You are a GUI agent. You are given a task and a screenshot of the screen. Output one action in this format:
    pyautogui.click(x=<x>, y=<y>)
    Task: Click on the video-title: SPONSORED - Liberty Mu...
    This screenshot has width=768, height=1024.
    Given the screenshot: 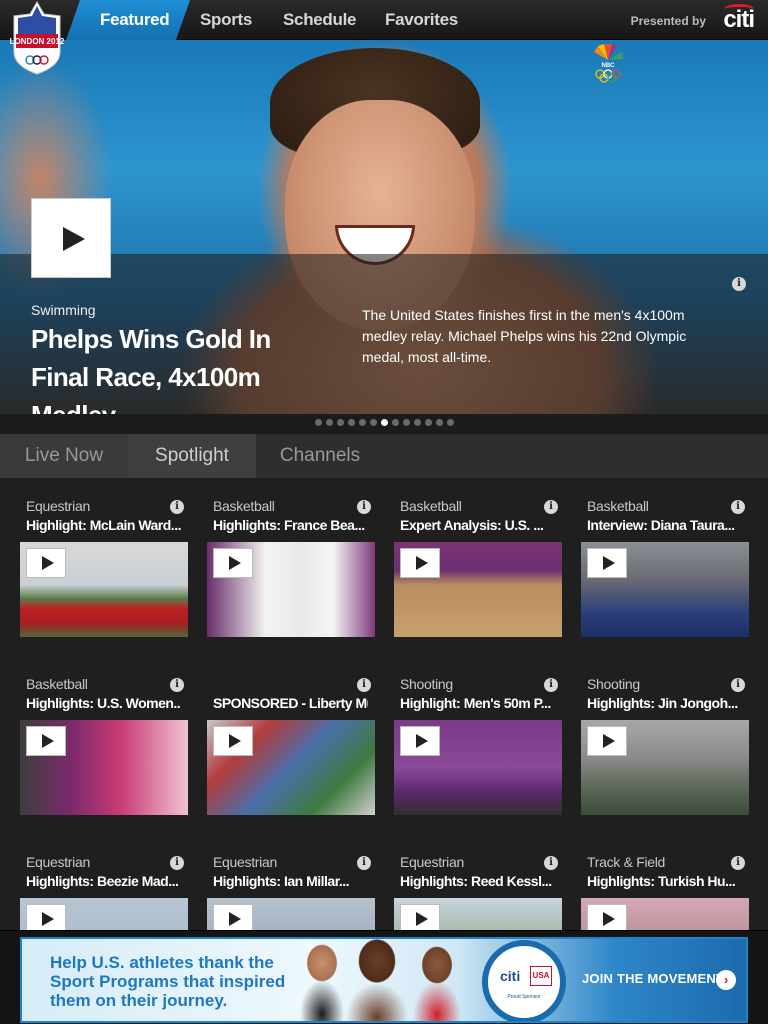 What is the action you would take?
    pyautogui.click(x=290, y=703)
    